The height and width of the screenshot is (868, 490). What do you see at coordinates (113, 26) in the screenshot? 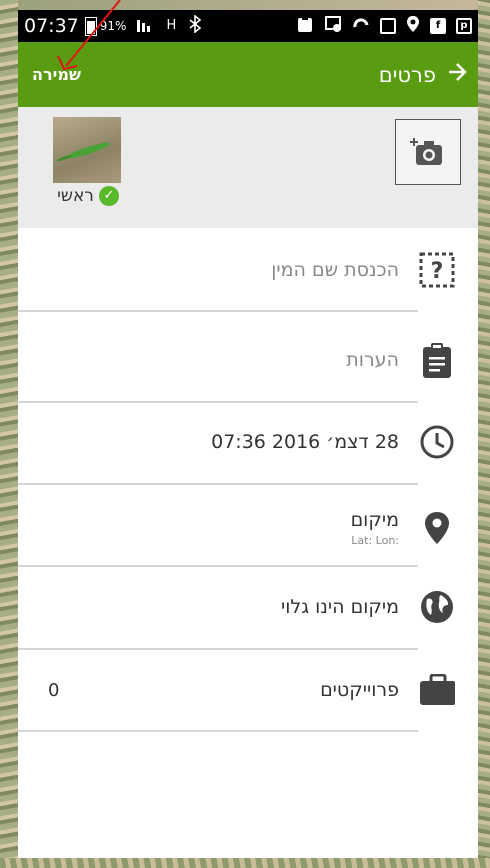
I see `battery-percent: 91%` at bounding box center [113, 26].